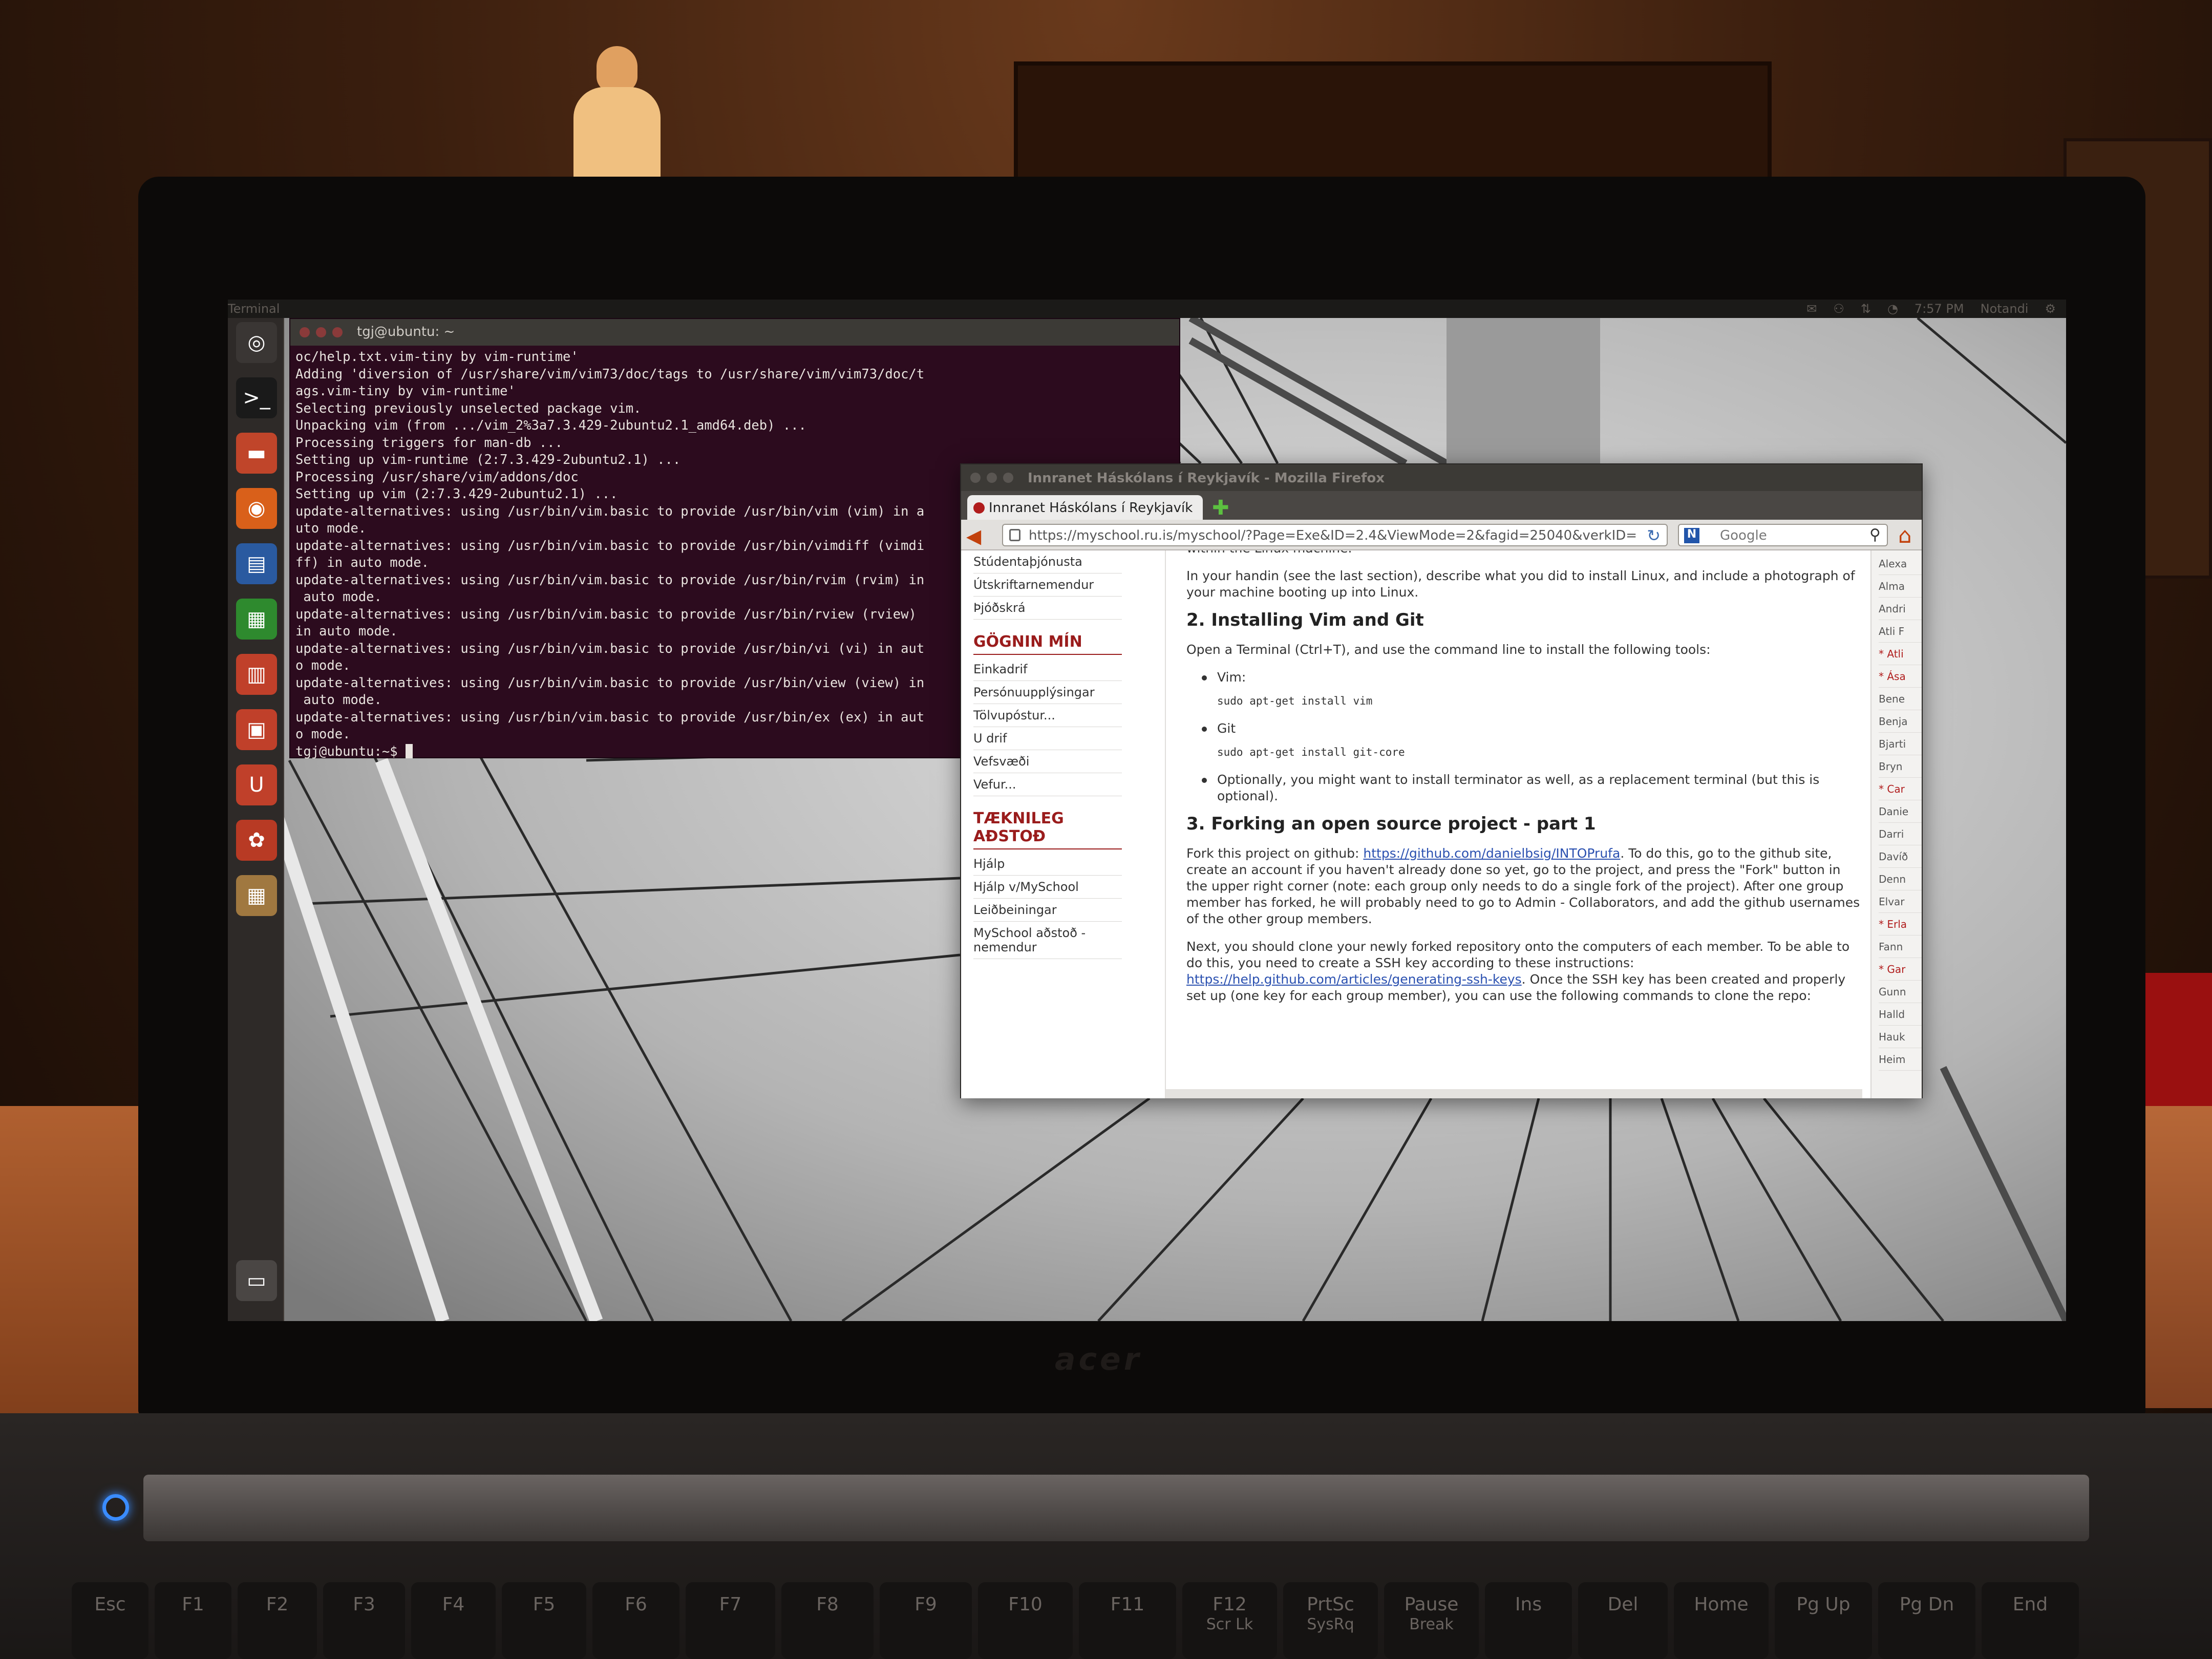 The width and height of the screenshot is (2212, 1659). Describe the element at coordinates (1127, 1620) in the screenshot. I see `key-f11: F11` at that location.